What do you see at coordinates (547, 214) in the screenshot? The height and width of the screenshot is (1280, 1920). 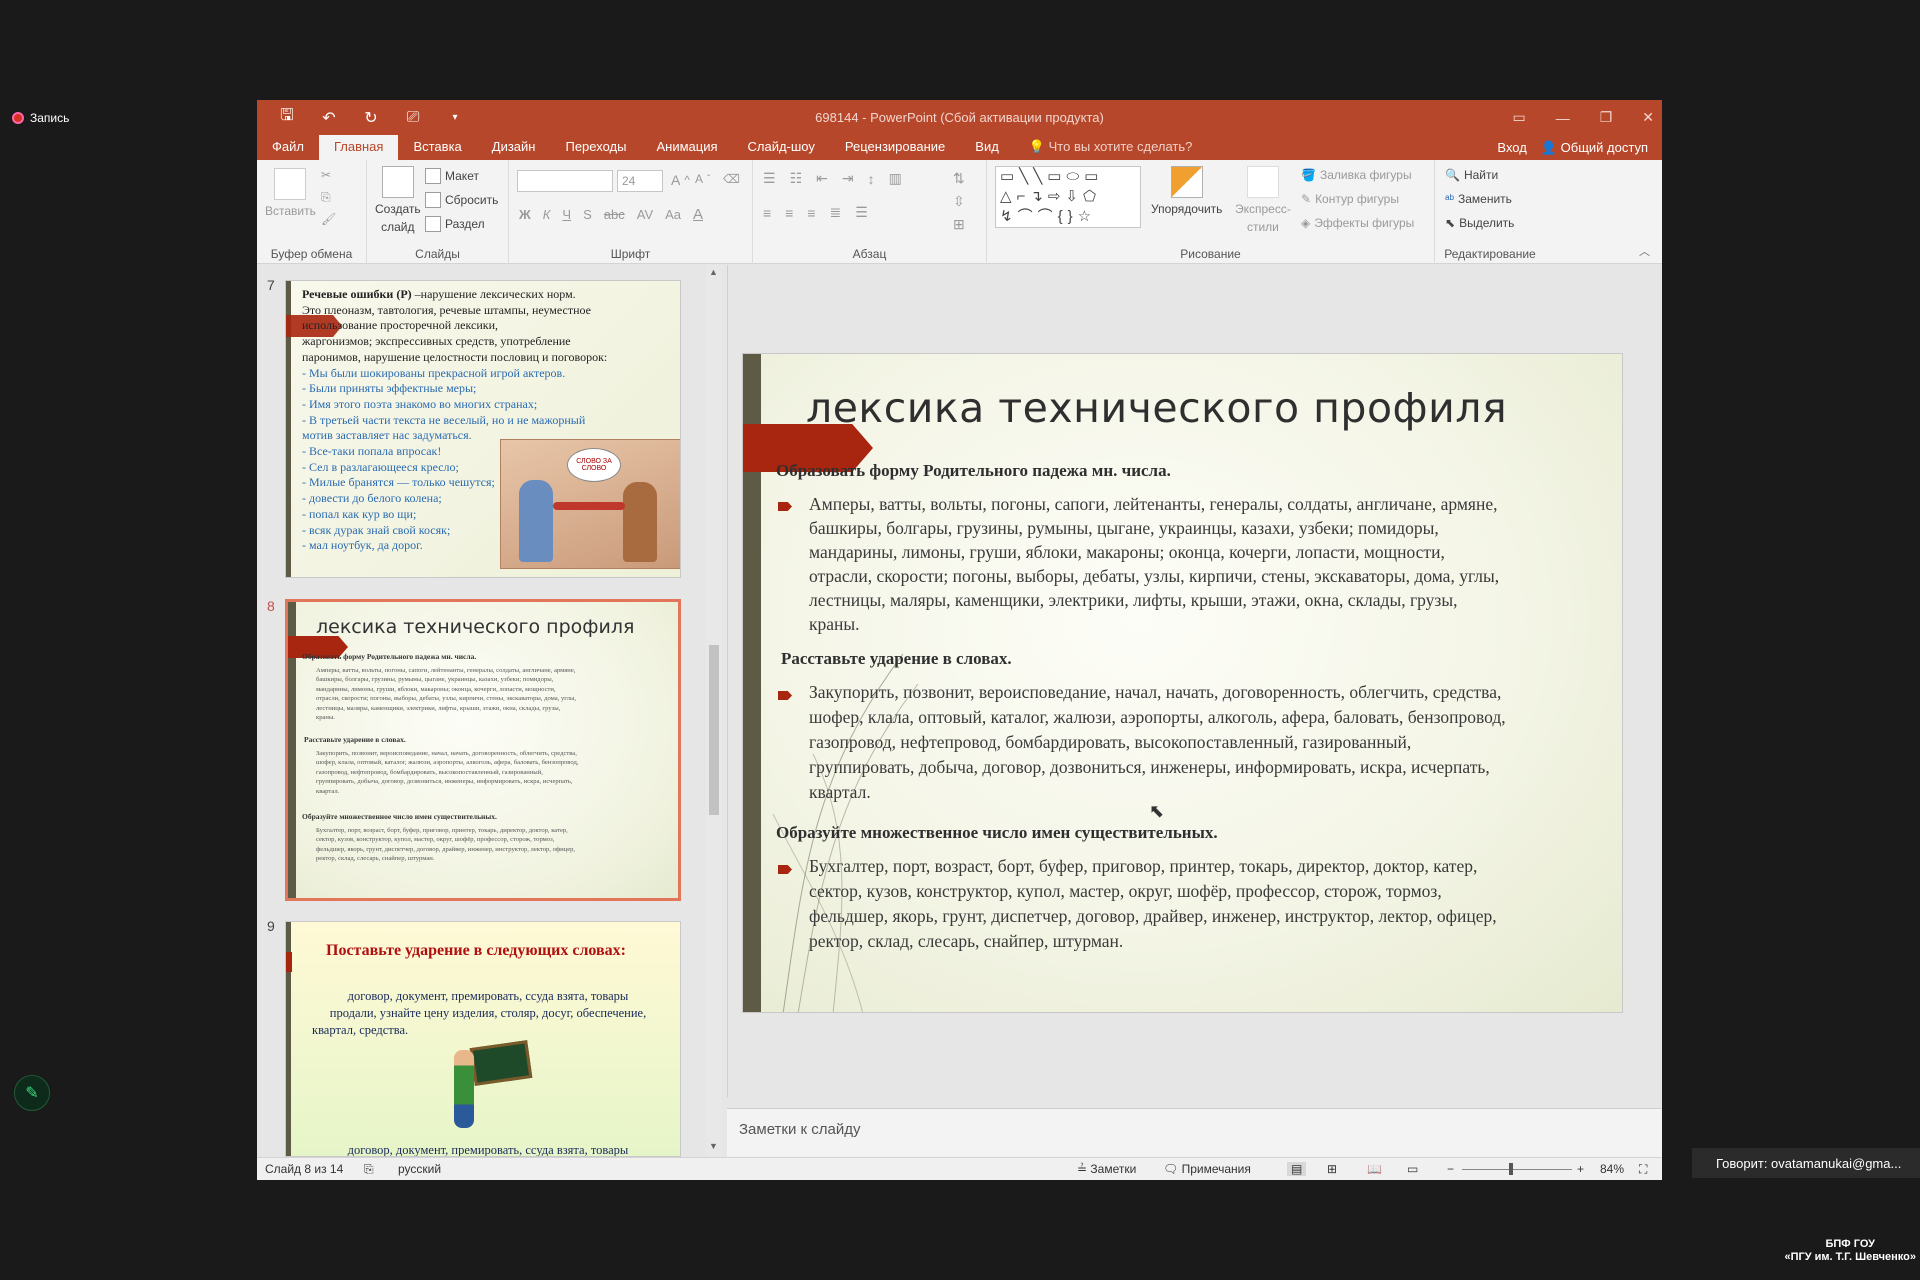 I see `italic-button: К` at bounding box center [547, 214].